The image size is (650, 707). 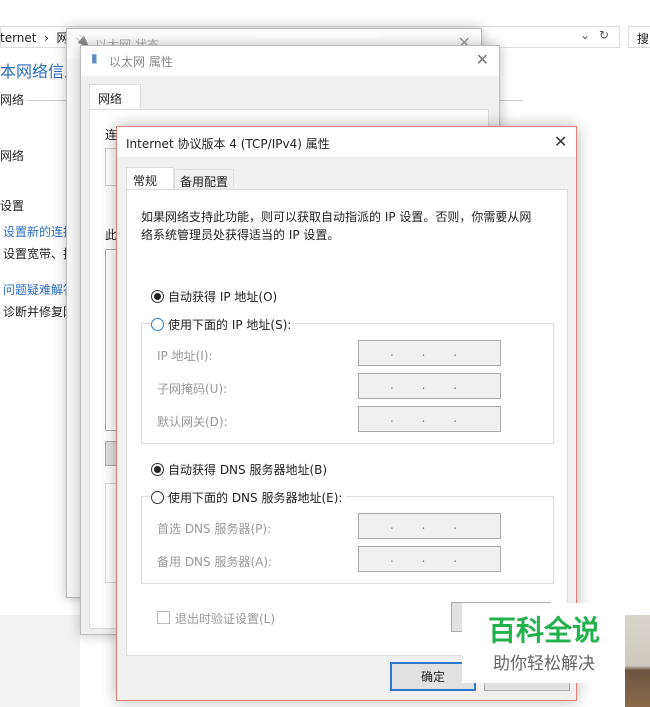 I want to click on dns-manual-label: 使用下面的 DNS 服务器地址(E):, so click(x=257, y=497).